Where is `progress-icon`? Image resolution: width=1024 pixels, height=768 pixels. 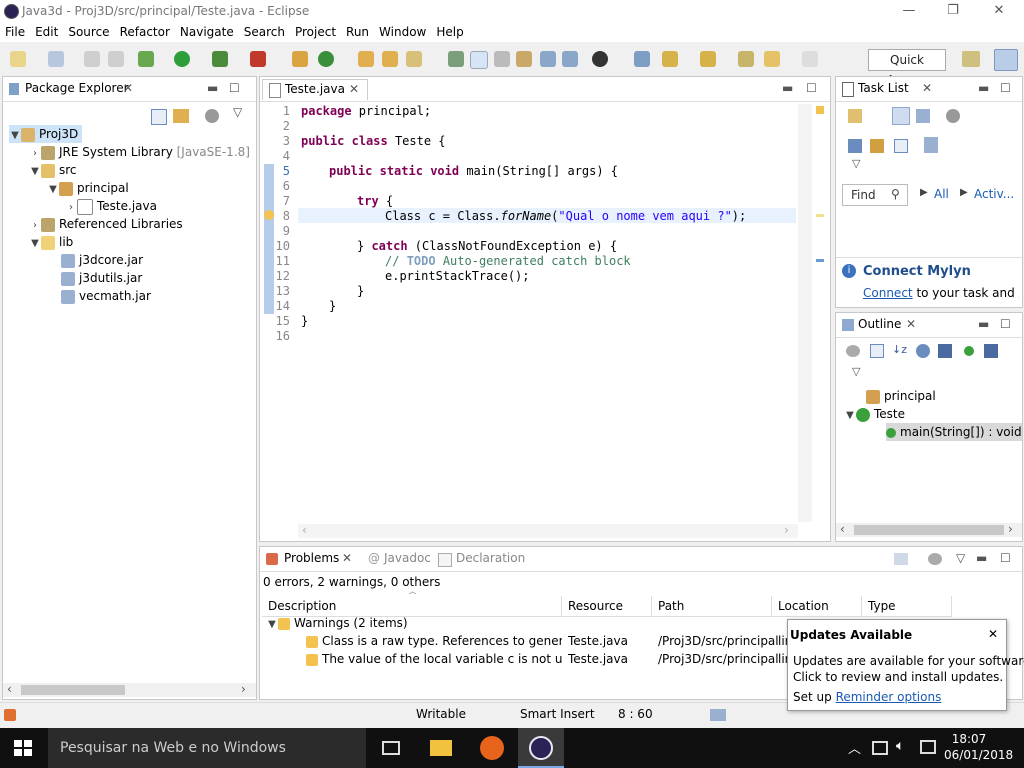
progress-icon is located at coordinates (718, 715).